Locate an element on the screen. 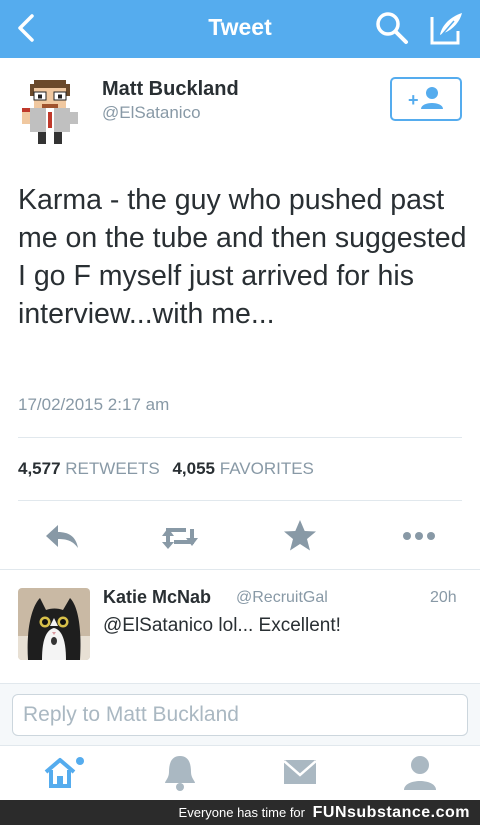 This screenshot has height=825, width=480. add-user-icon: + is located at coordinates (425, 98).